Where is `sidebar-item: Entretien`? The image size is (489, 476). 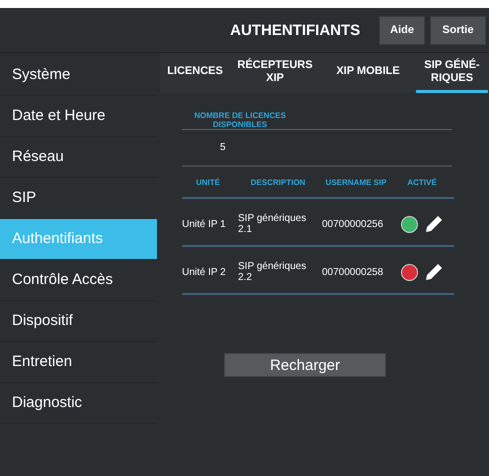
sidebar-item: Entretien is located at coordinates (78, 362).